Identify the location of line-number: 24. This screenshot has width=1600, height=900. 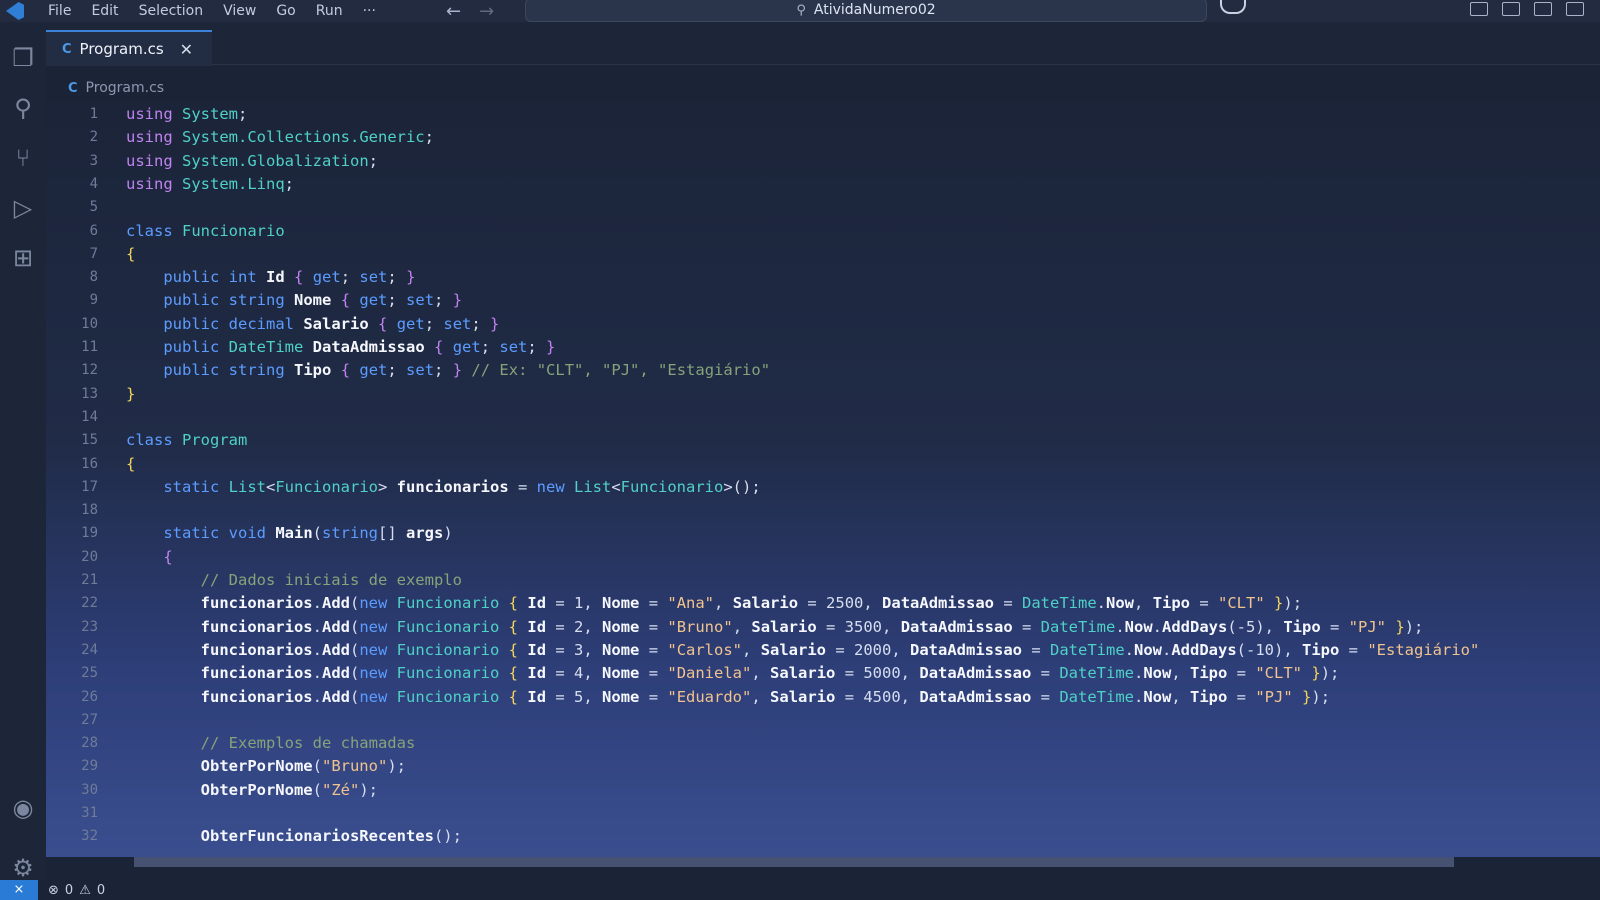
(89, 649).